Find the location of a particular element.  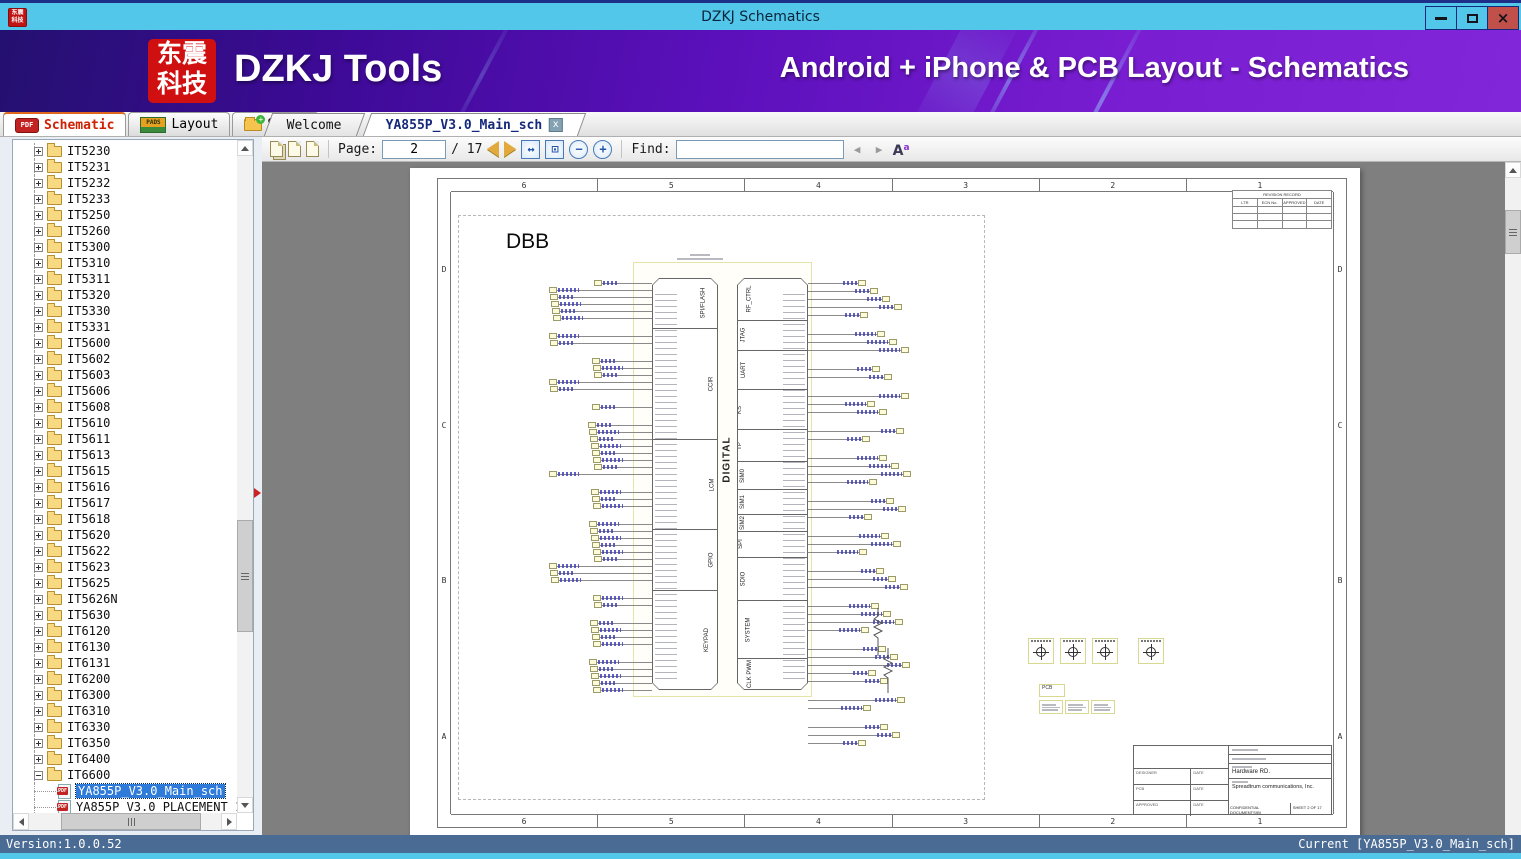

next-page-arrow-icon is located at coordinates (510, 149).